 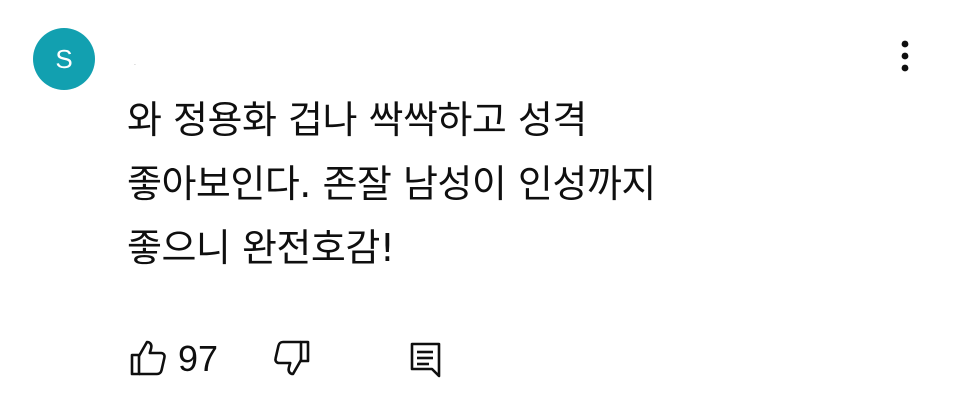 What do you see at coordinates (198, 358) in the screenshot?
I see `like-count: 97` at bounding box center [198, 358].